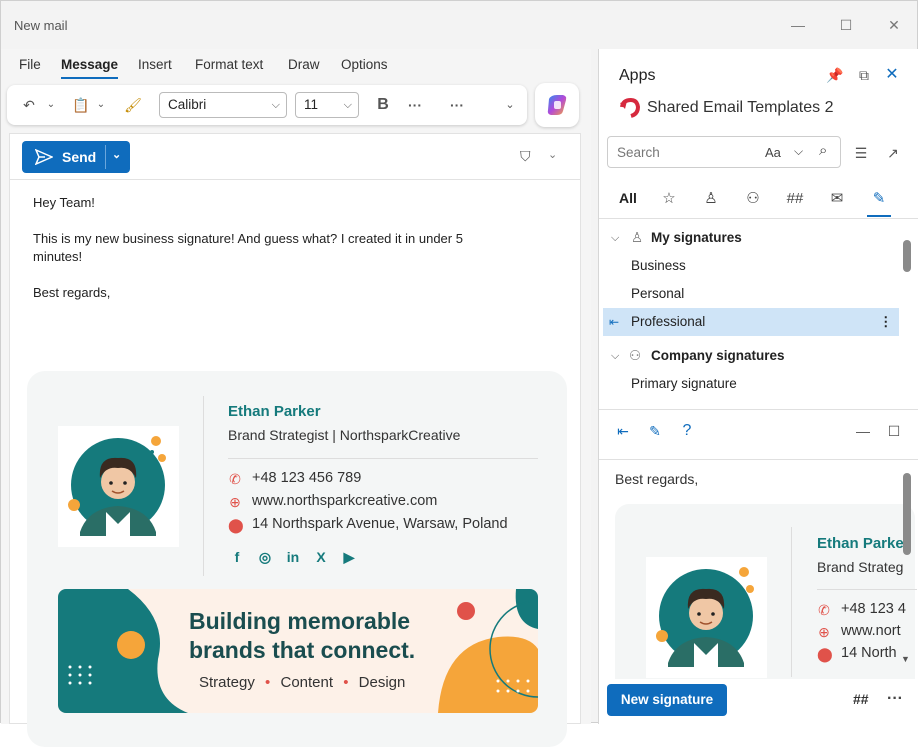 The width and height of the screenshot is (918, 747). I want to click on group-my-signatures: ⌵ ♙ My signatures, so click(751, 238).